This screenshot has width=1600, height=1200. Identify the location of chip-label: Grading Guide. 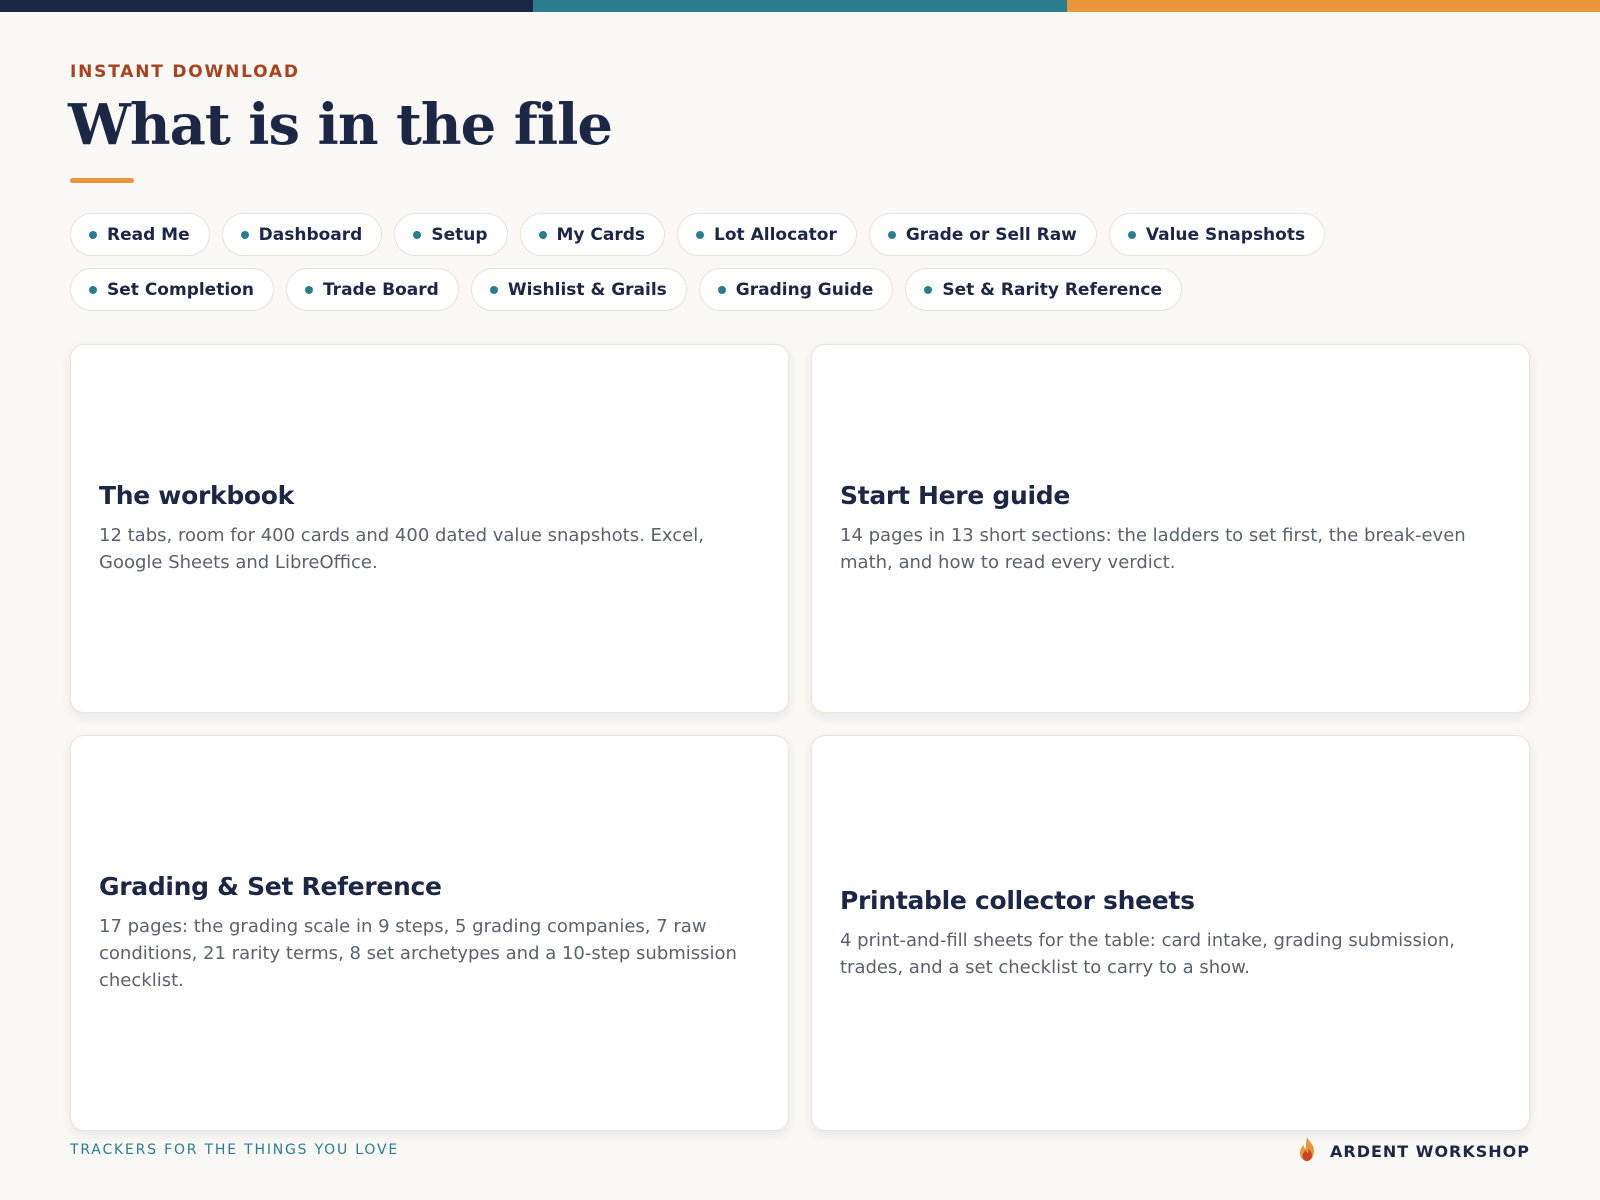
(804, 289).